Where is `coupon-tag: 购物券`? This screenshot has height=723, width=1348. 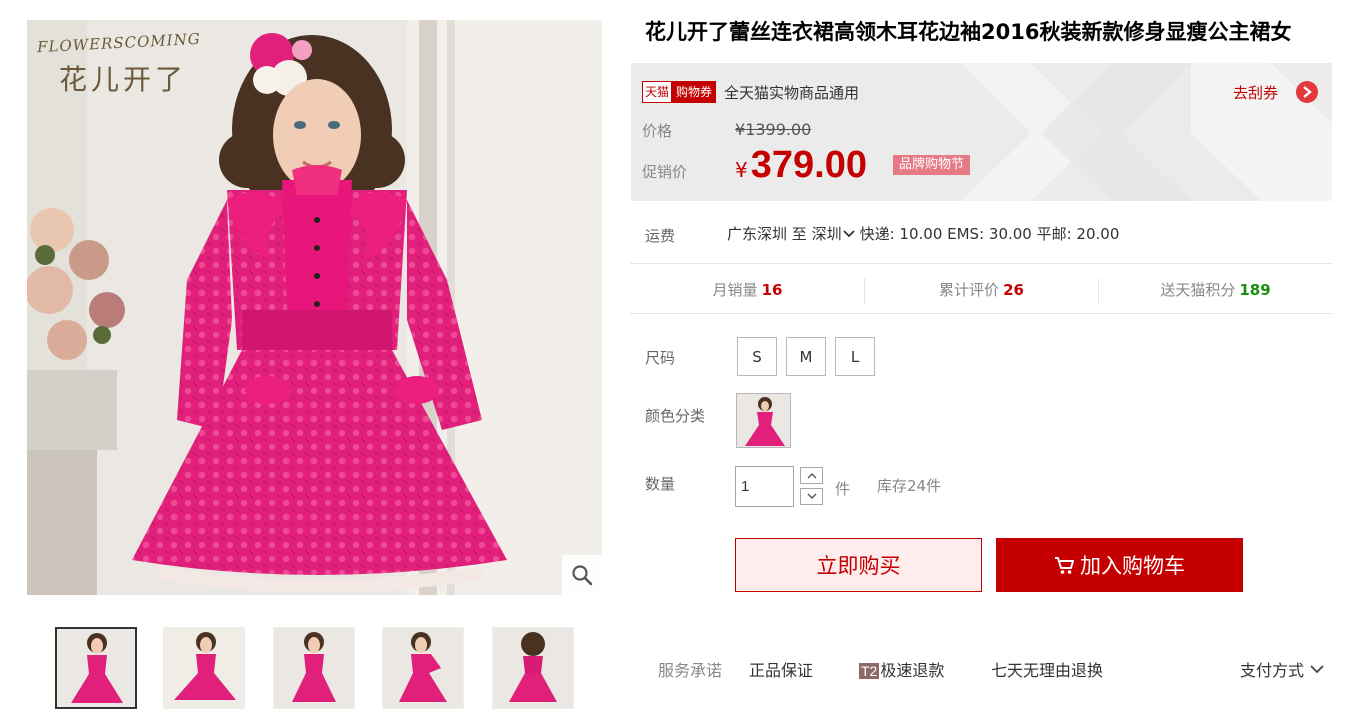 coupon-tag: 购物券 is located at coordinates (694, 92).